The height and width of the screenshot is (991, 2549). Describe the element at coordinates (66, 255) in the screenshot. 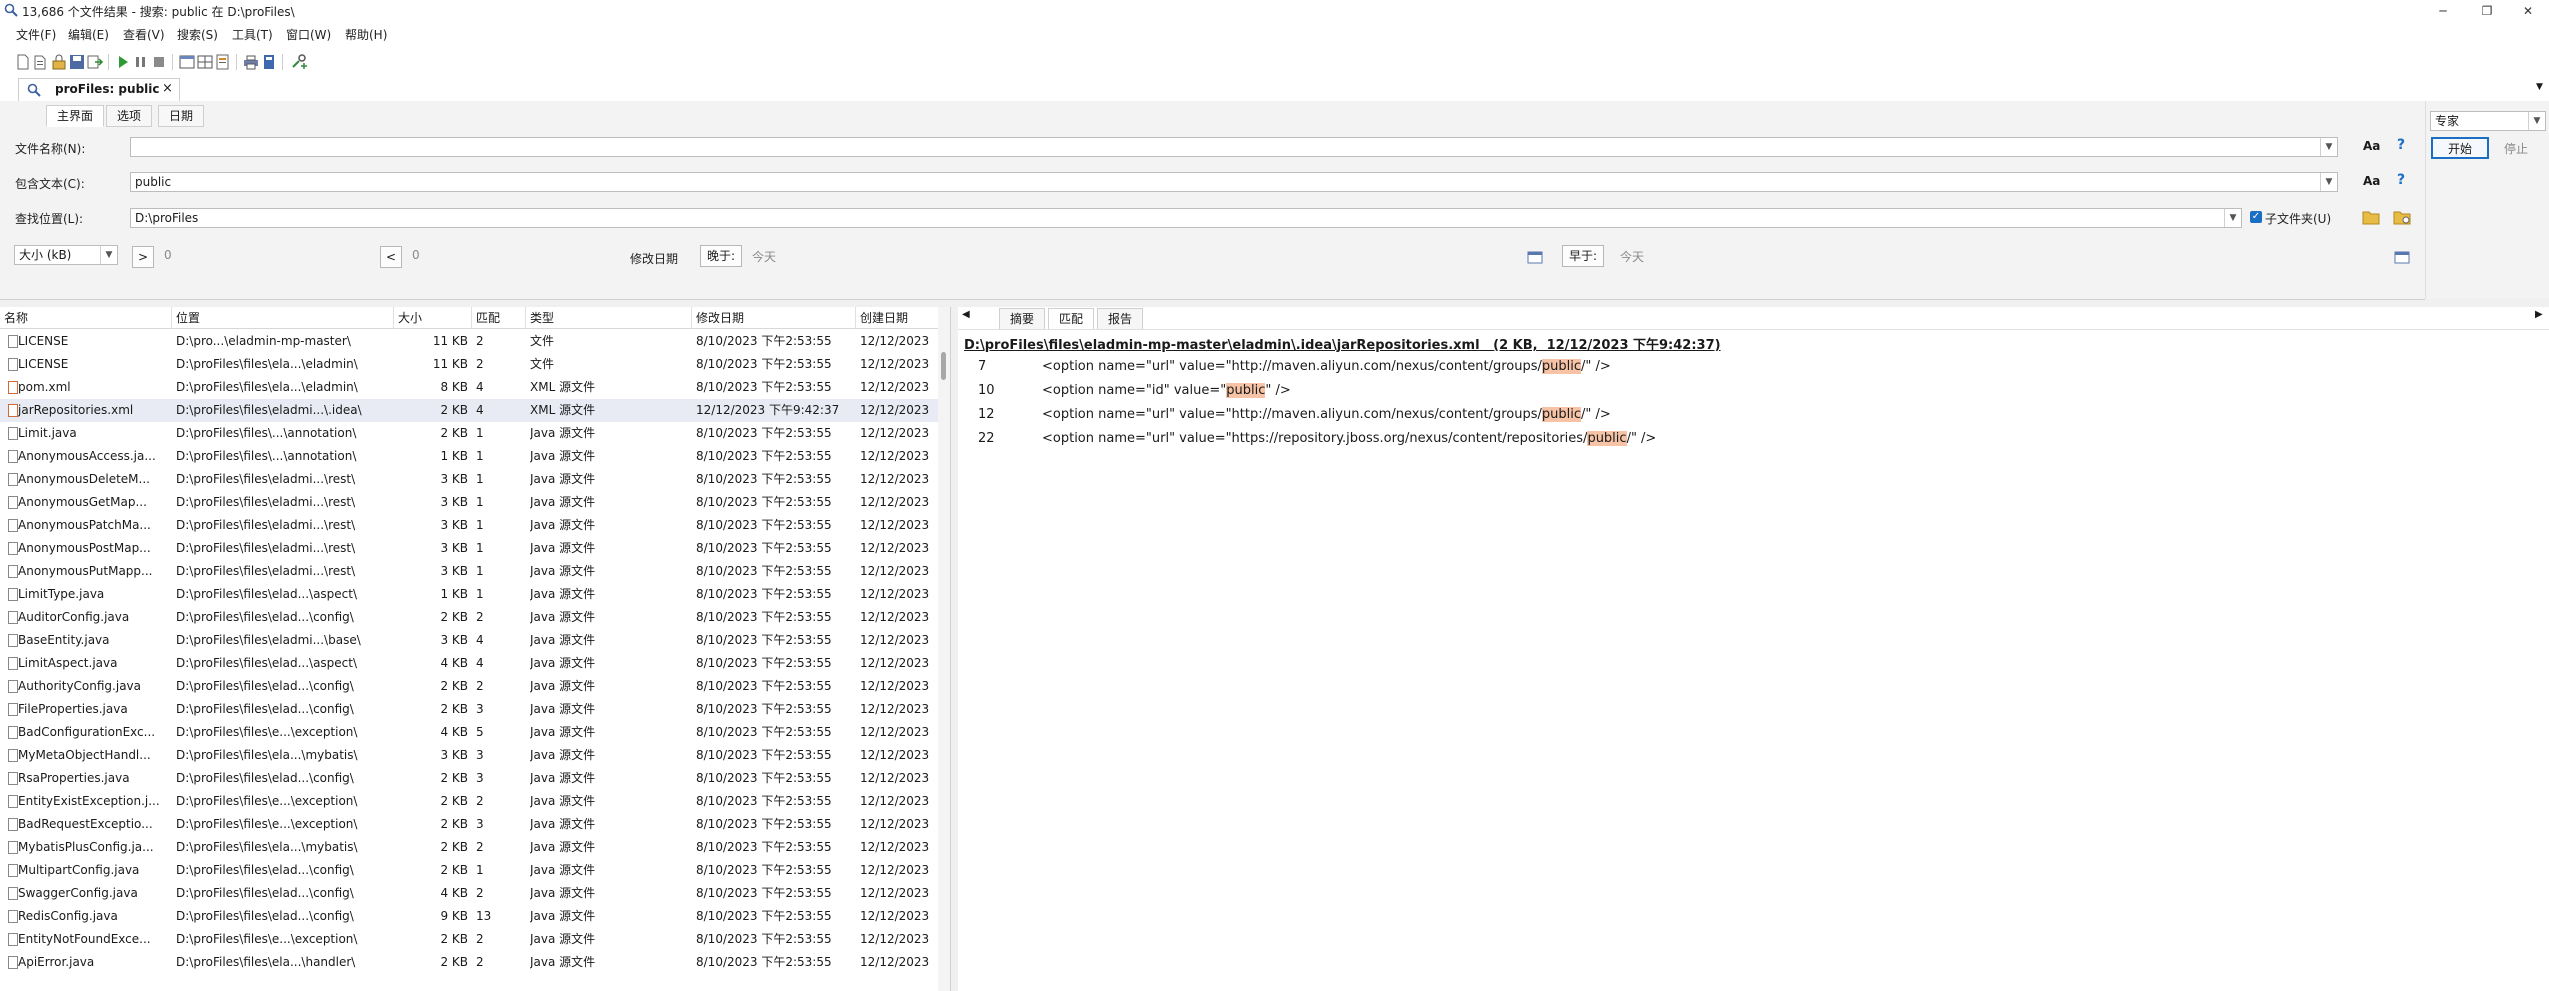

I see `size-unit-select: 大小 (kB) ▼` at that location.